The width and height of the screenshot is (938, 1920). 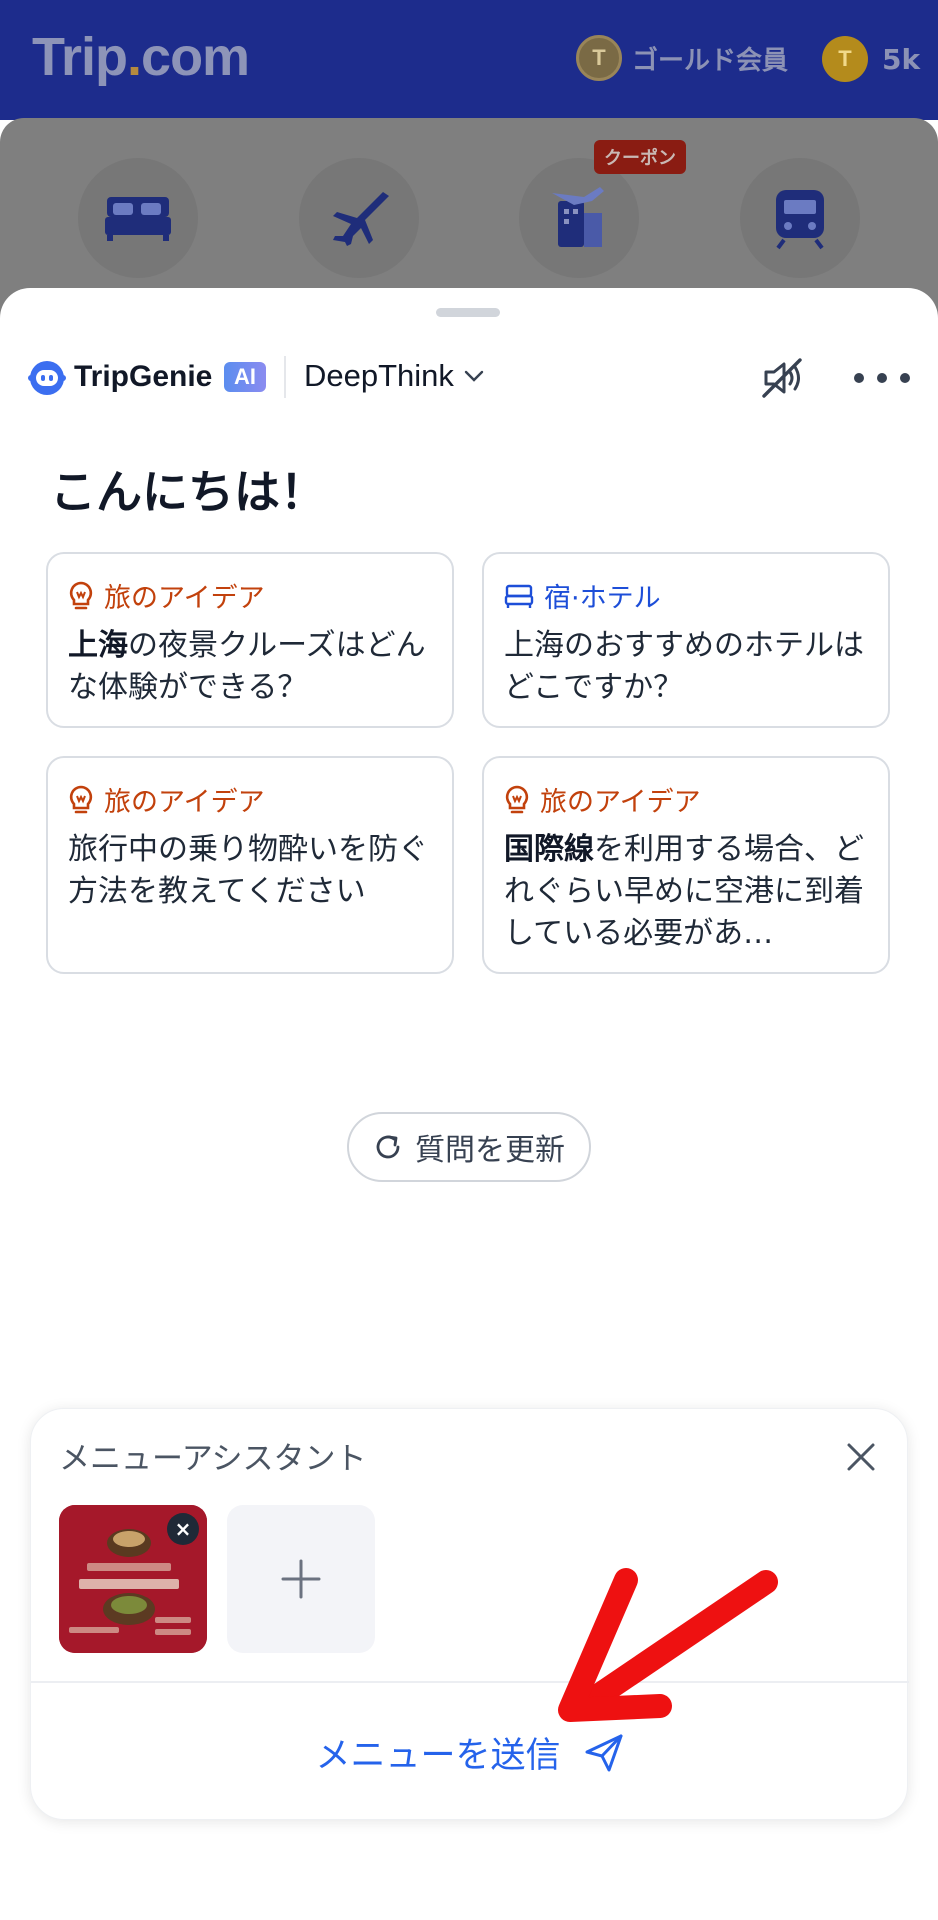 What do you see at coordinates (188, 492) in the screenshot?
I see `greeting-title: こんにちは！` at bounding box center [188, 492].